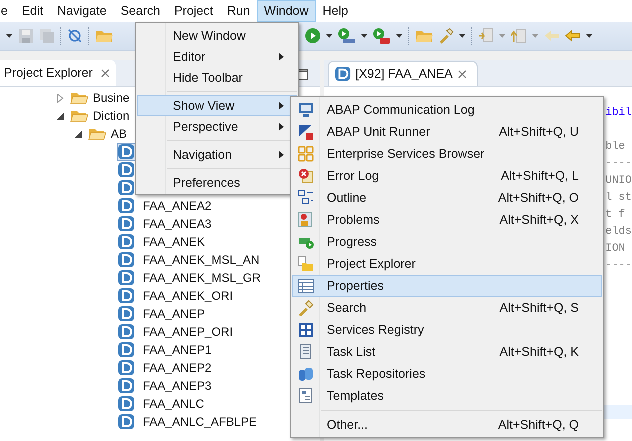 This screenshot has height=441, width=632. I want to click on menu-item: Run, so click(239, 11).